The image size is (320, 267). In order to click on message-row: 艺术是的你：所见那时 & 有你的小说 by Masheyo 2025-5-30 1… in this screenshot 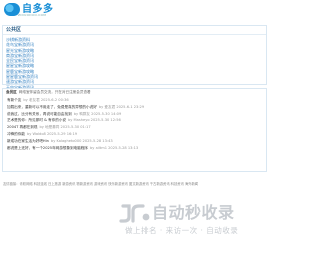, I will do `click(134, 120)`.